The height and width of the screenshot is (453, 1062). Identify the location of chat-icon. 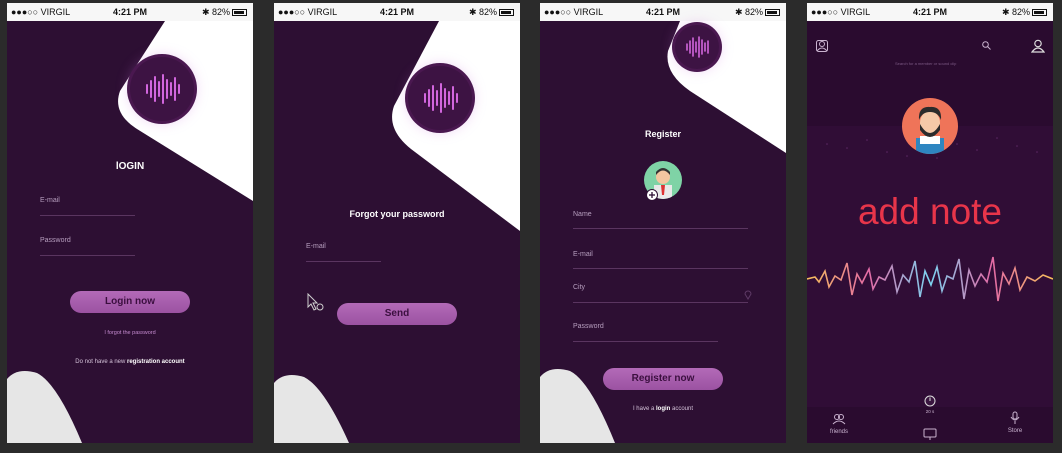
(930, 434).